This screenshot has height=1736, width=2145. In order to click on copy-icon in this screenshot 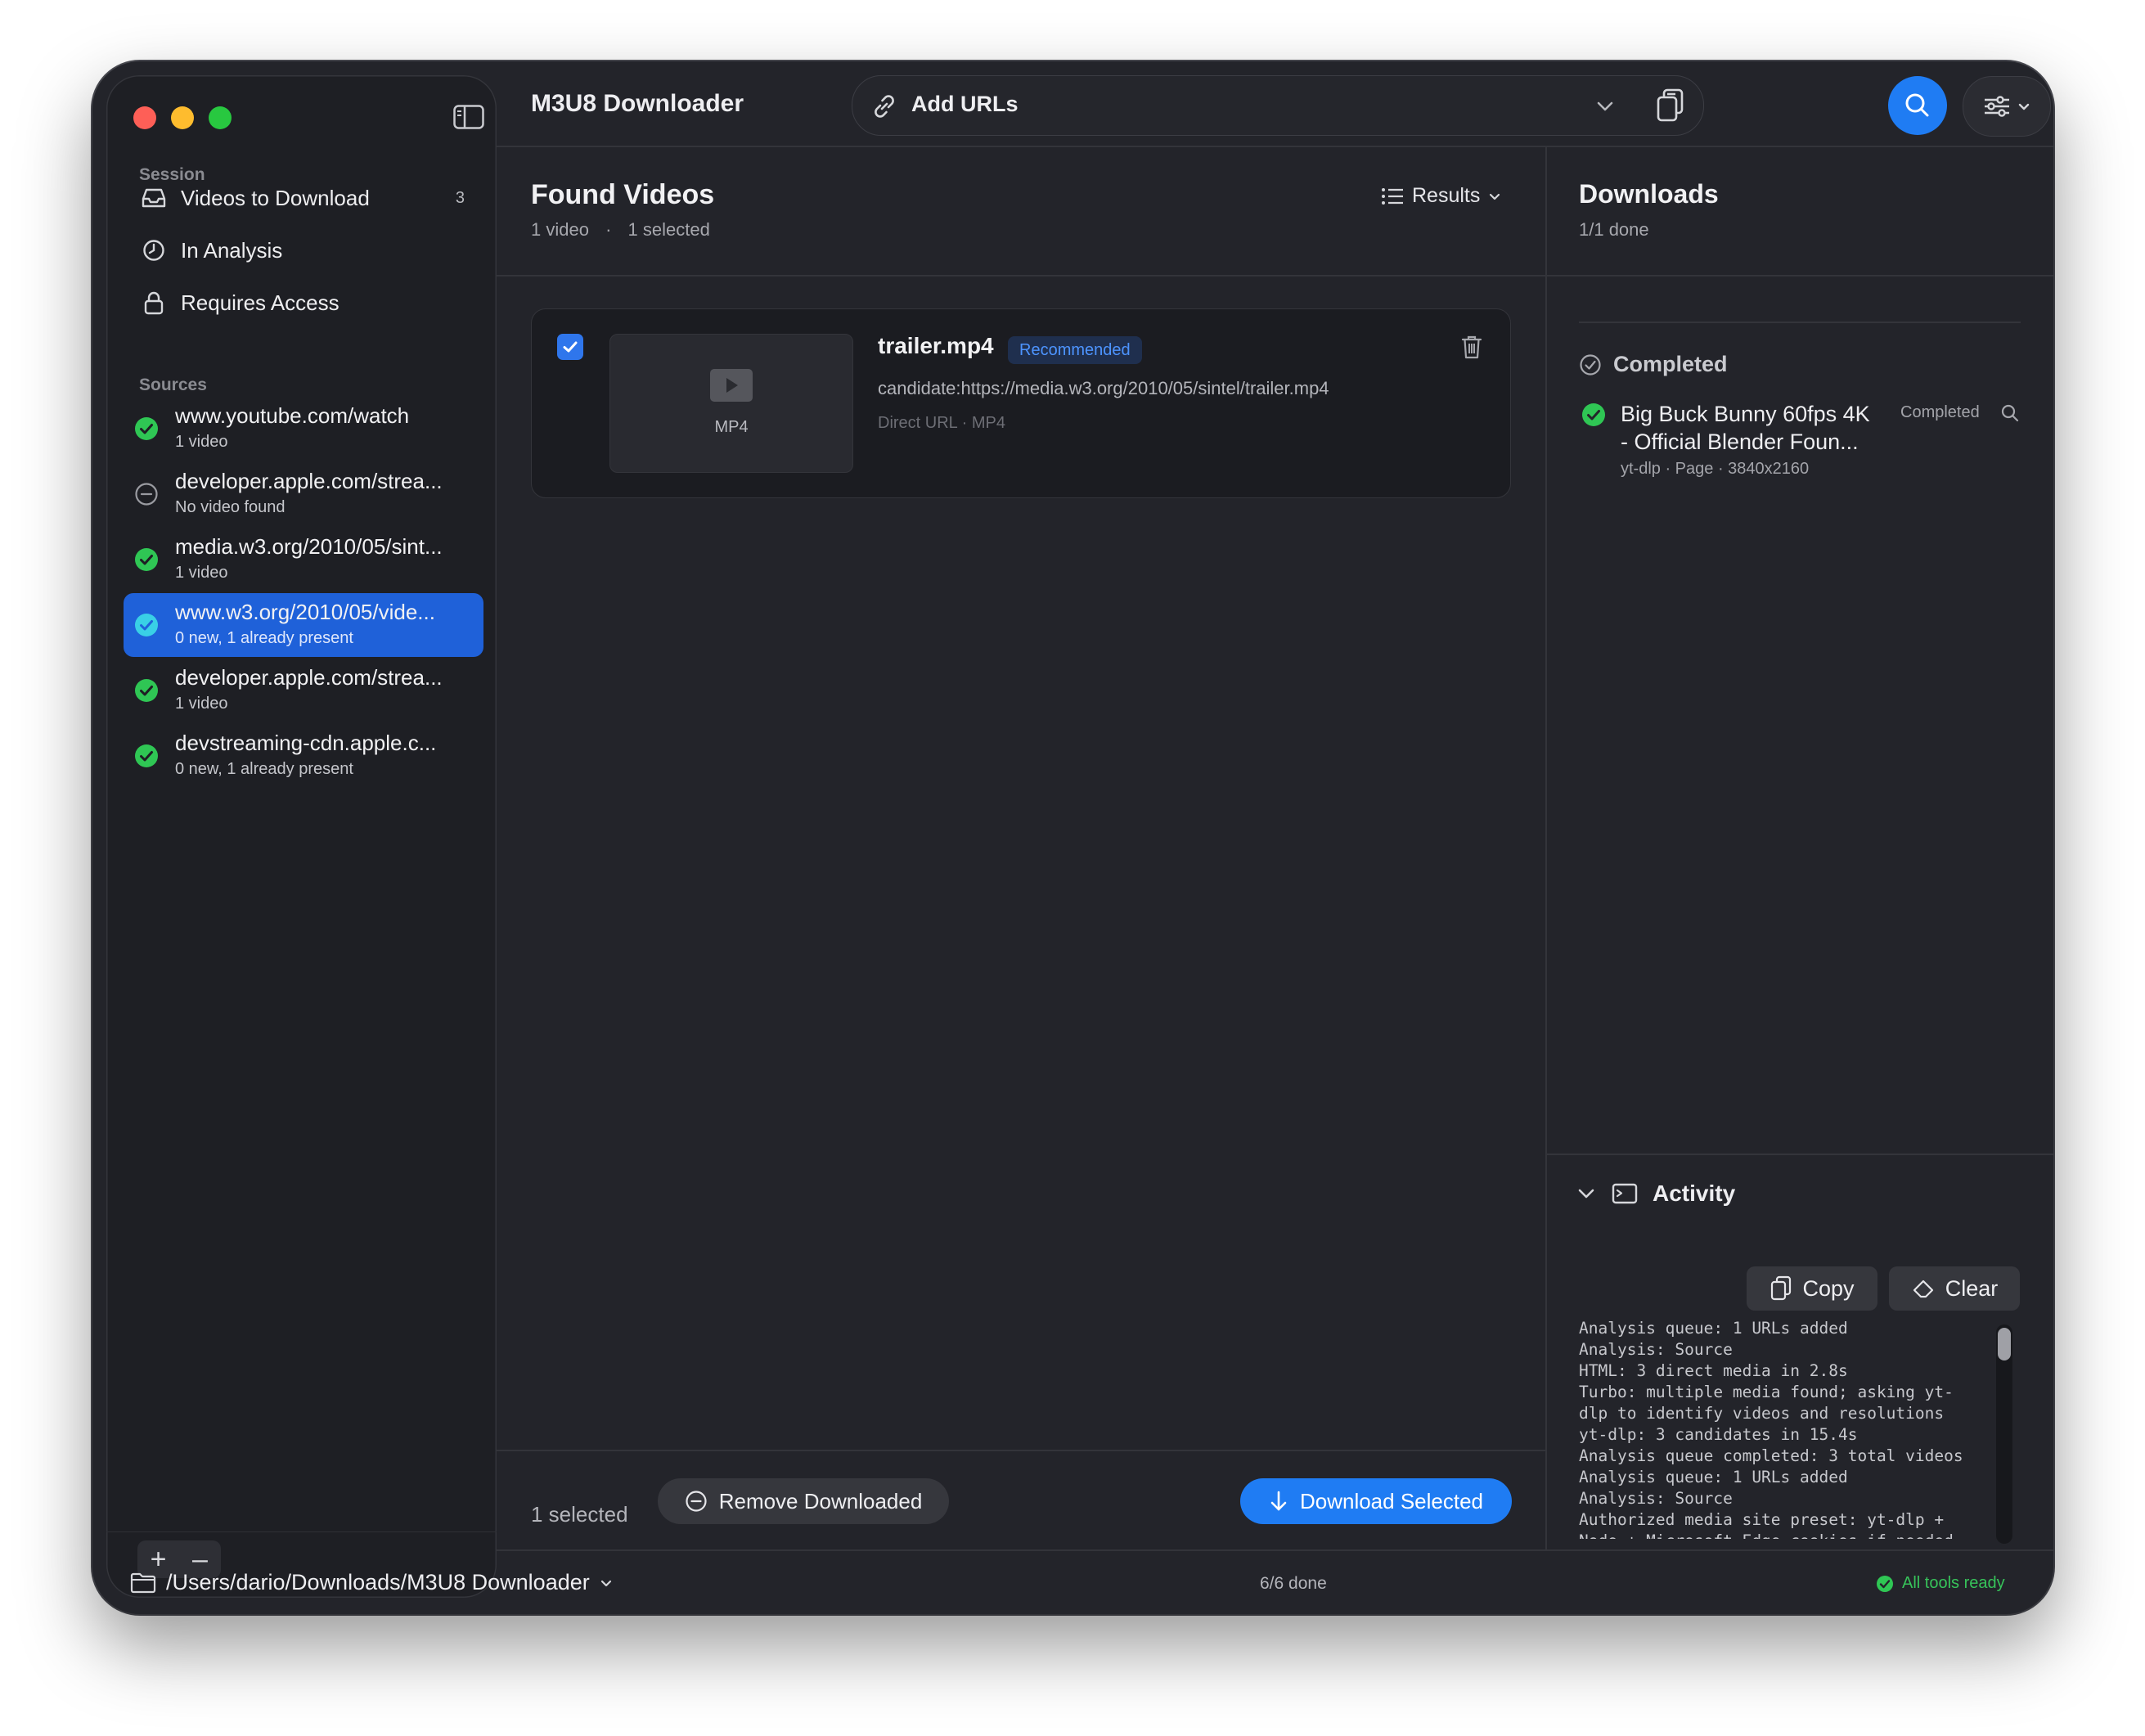, I will do `click(1781, 1288)`.